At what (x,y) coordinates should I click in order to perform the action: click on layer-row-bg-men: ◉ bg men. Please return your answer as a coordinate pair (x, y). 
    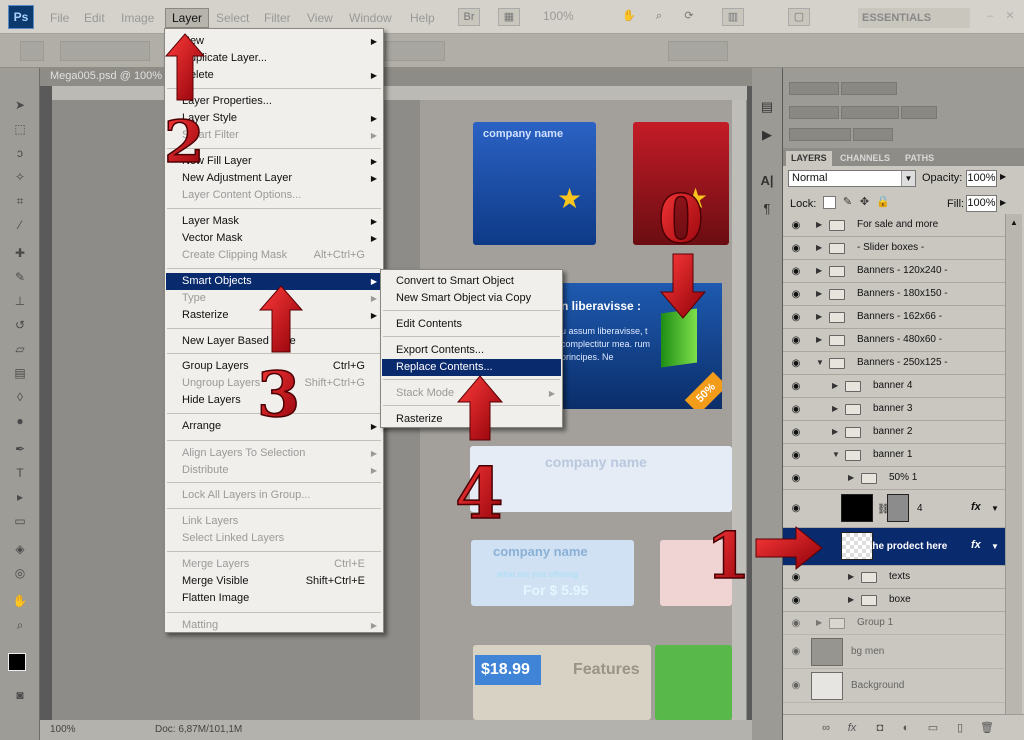
    Looking at the image, I should click on (894, 652).